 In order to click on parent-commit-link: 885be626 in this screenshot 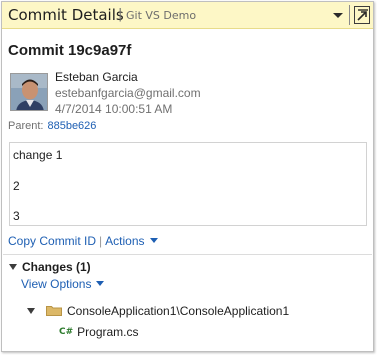, I will do `click(71, 126)`.